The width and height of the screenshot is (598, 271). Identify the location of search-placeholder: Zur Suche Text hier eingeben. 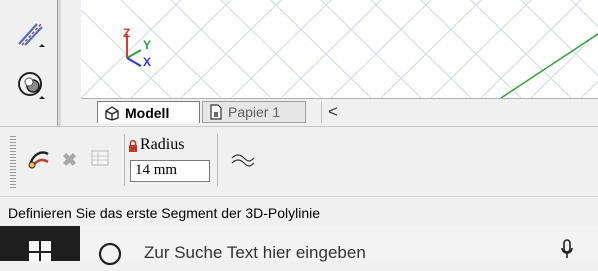
(255, 252).